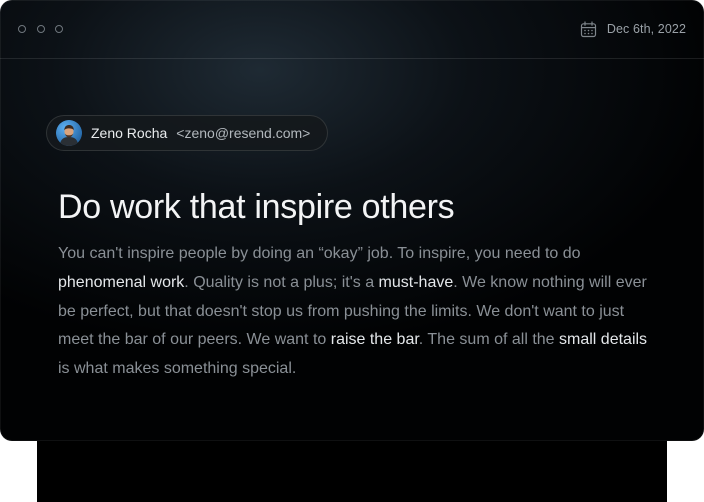 This screenshot has height=502, width=704. I want to click on highlighted-phrase: raise the bar, so click(374, 340).